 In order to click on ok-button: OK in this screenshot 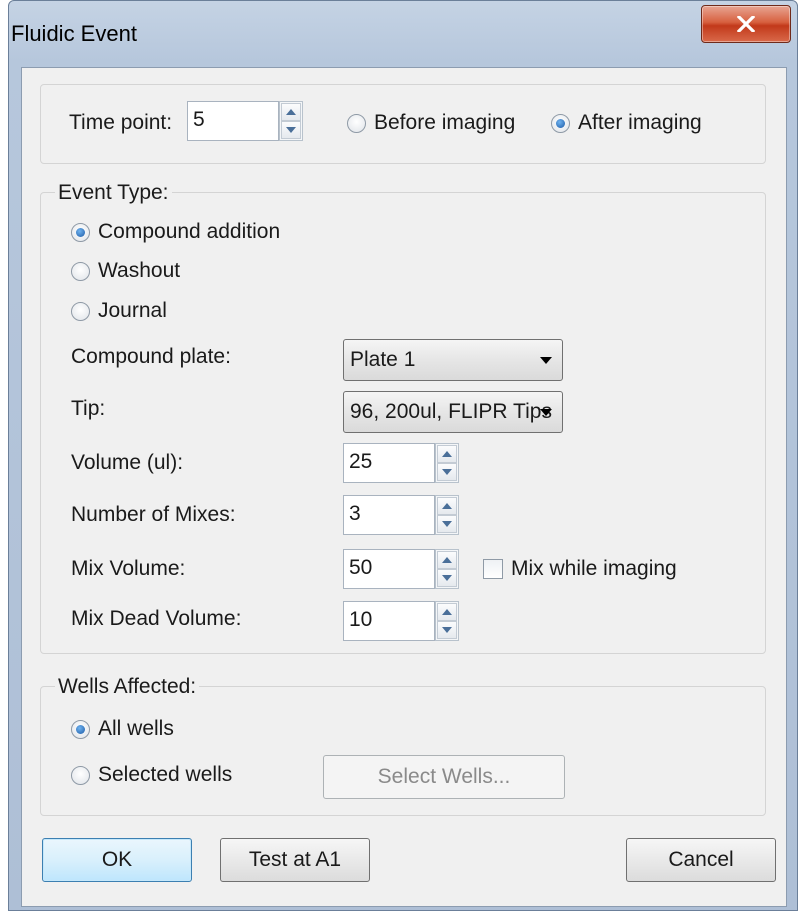, I will do `click(117, 860)`.